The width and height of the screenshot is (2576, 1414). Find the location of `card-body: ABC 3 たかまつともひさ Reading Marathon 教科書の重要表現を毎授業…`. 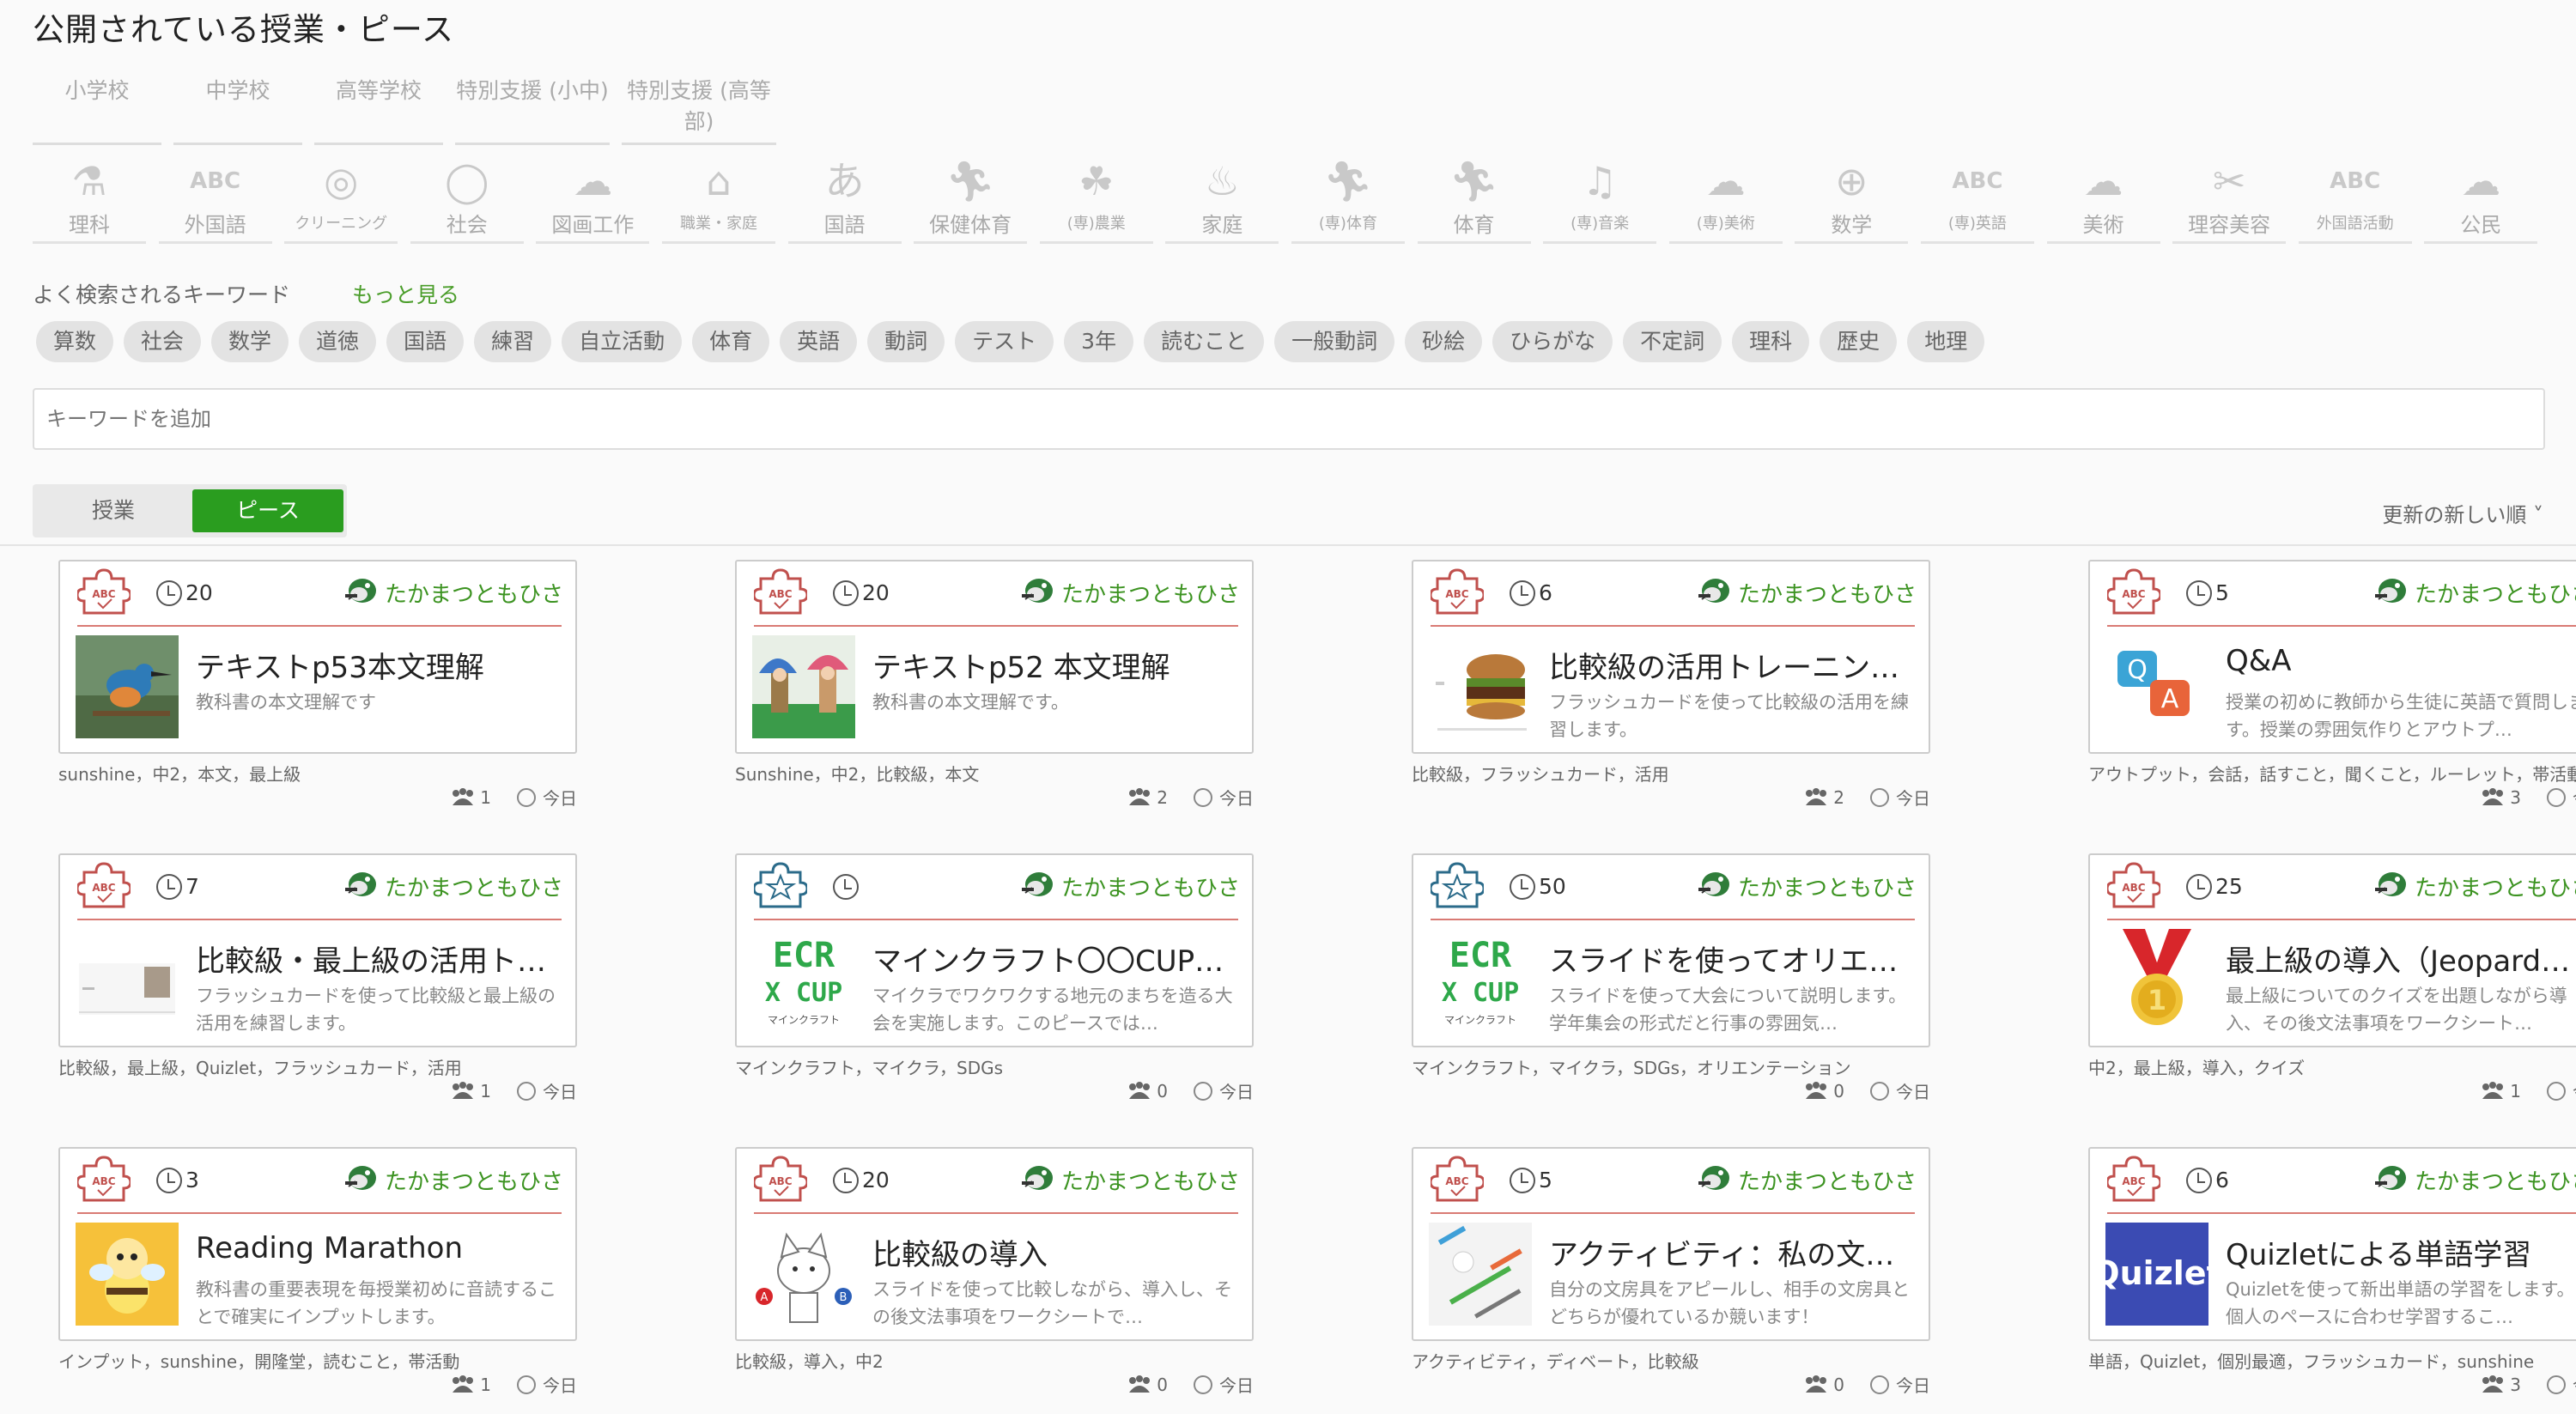

card-body: ABC 3 たかまつともひさ Reading Marathon 教科書の重要表現を毎授業… is located at coordinates (317, 1244).